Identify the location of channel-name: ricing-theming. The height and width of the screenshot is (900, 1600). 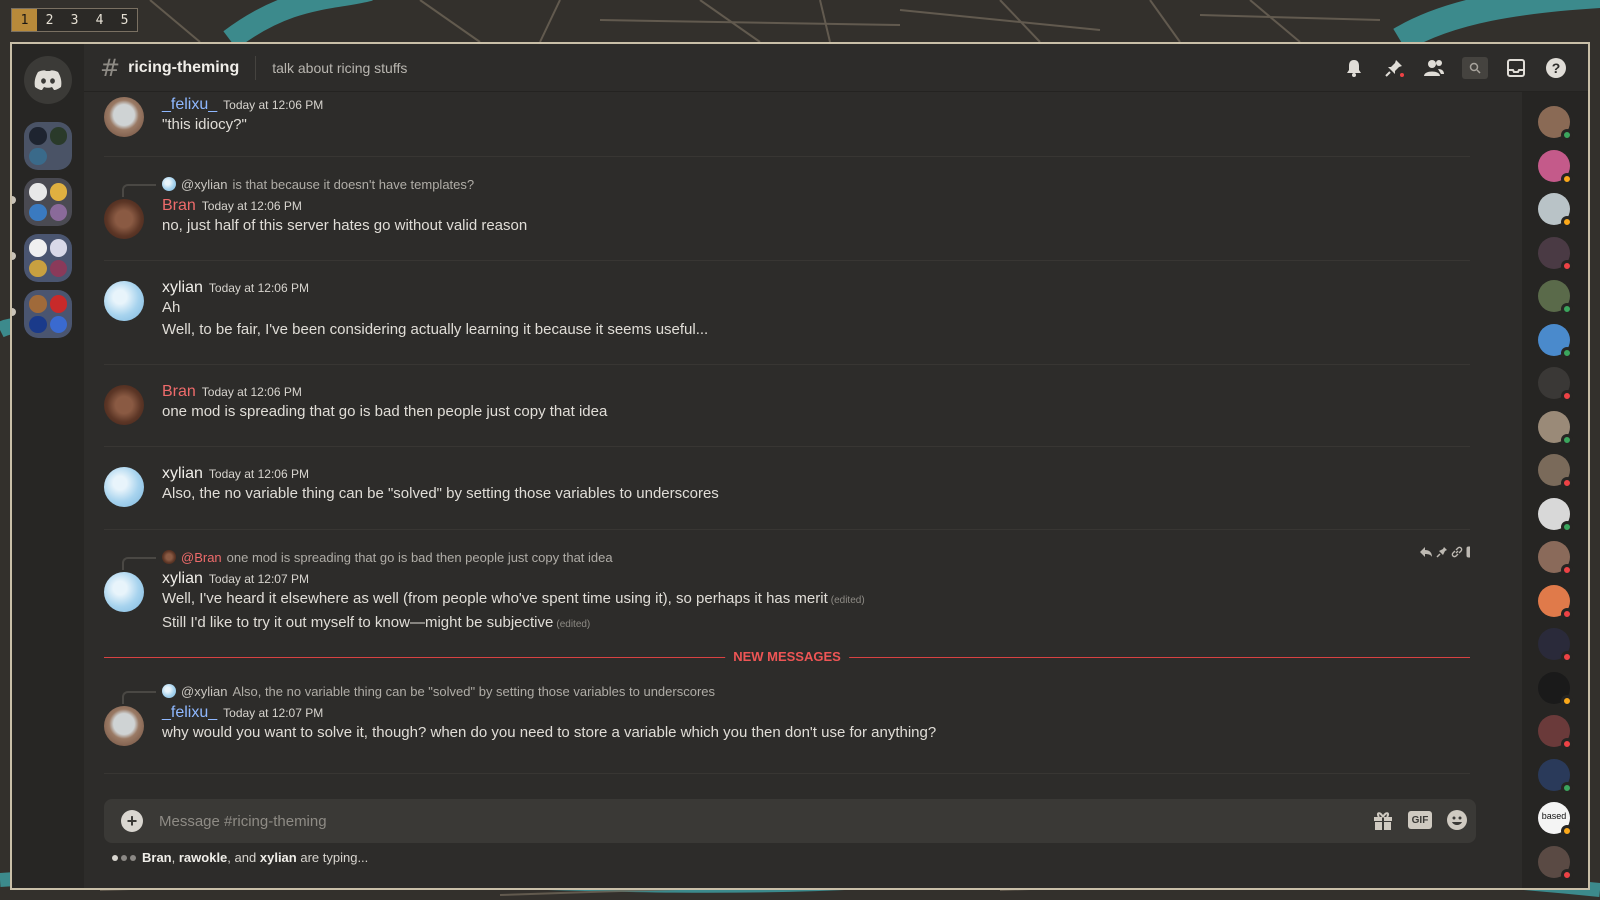
(184, 67).